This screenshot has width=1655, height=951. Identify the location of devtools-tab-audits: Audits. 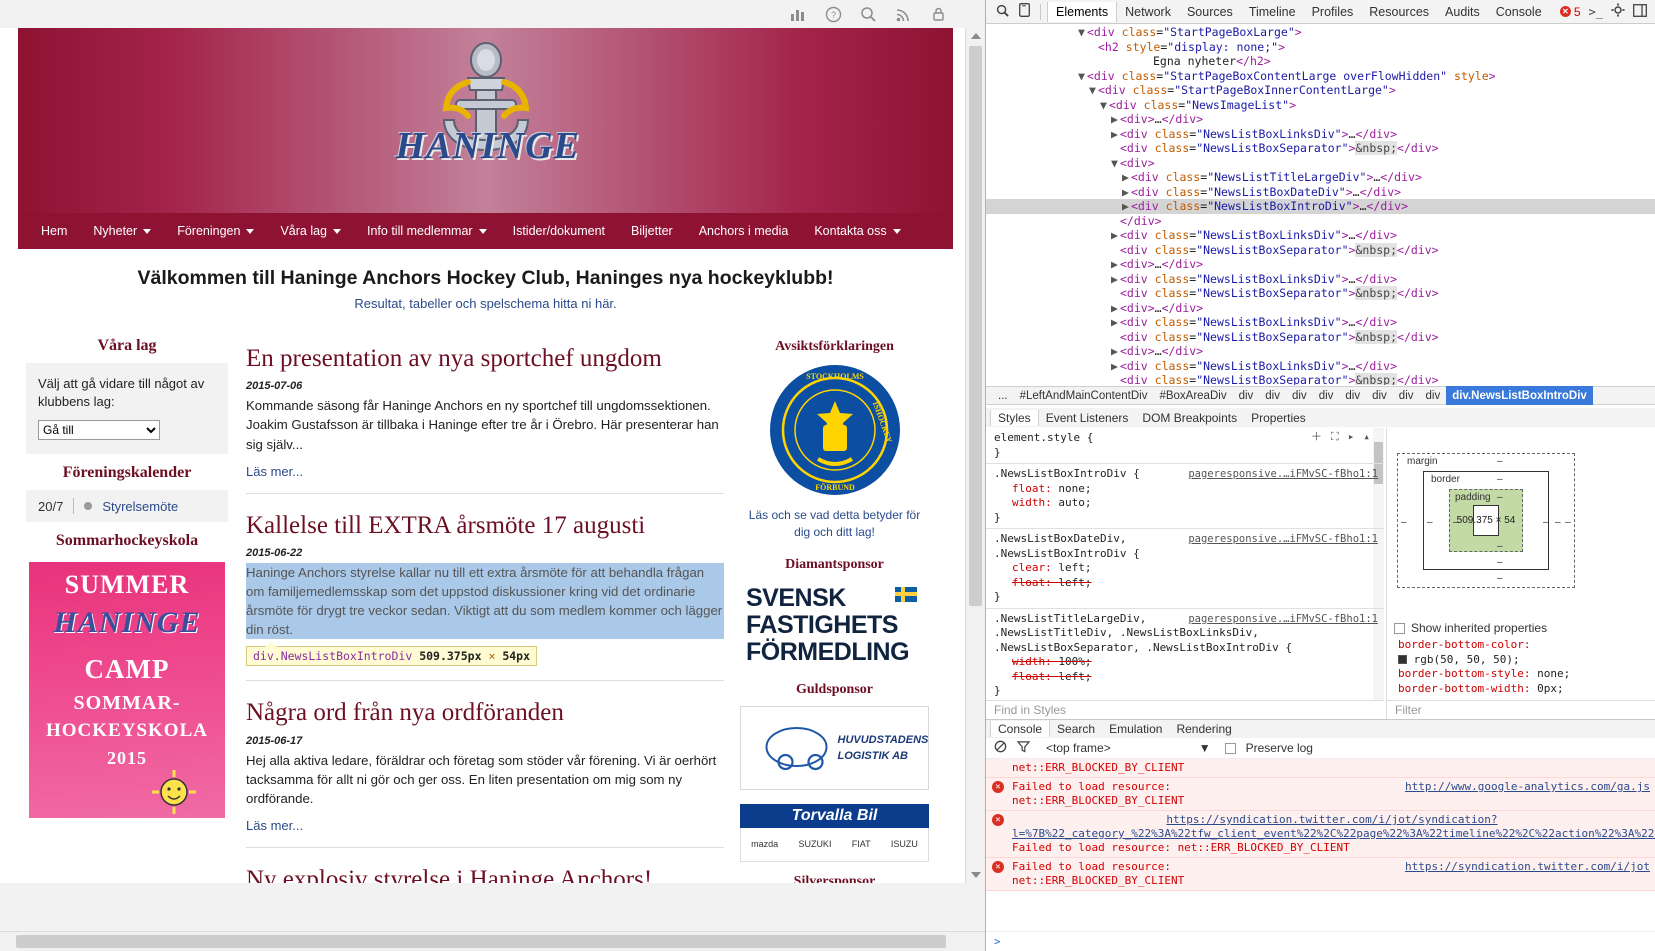
(1462, 12).